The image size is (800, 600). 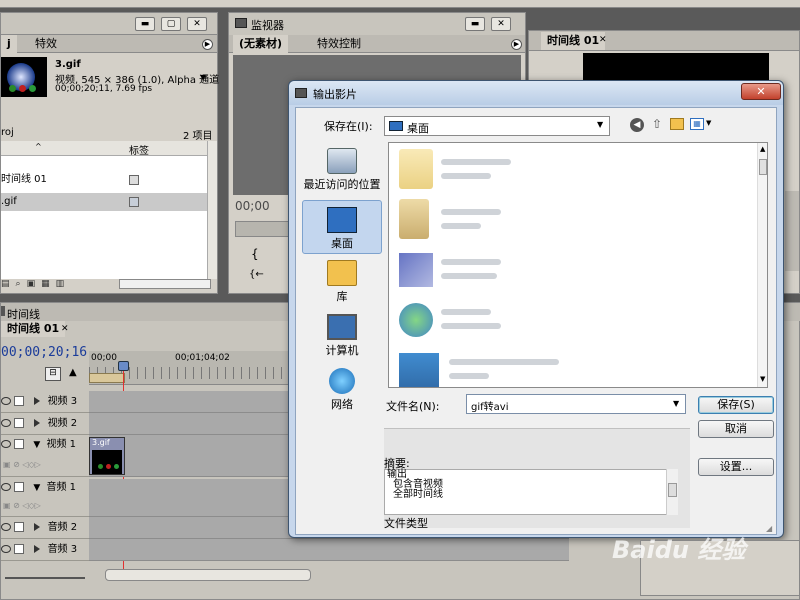 What do you see at coordinates (165, 284) in the screenshot?
I see `zoom-slider` at bounding box center [165, 284].